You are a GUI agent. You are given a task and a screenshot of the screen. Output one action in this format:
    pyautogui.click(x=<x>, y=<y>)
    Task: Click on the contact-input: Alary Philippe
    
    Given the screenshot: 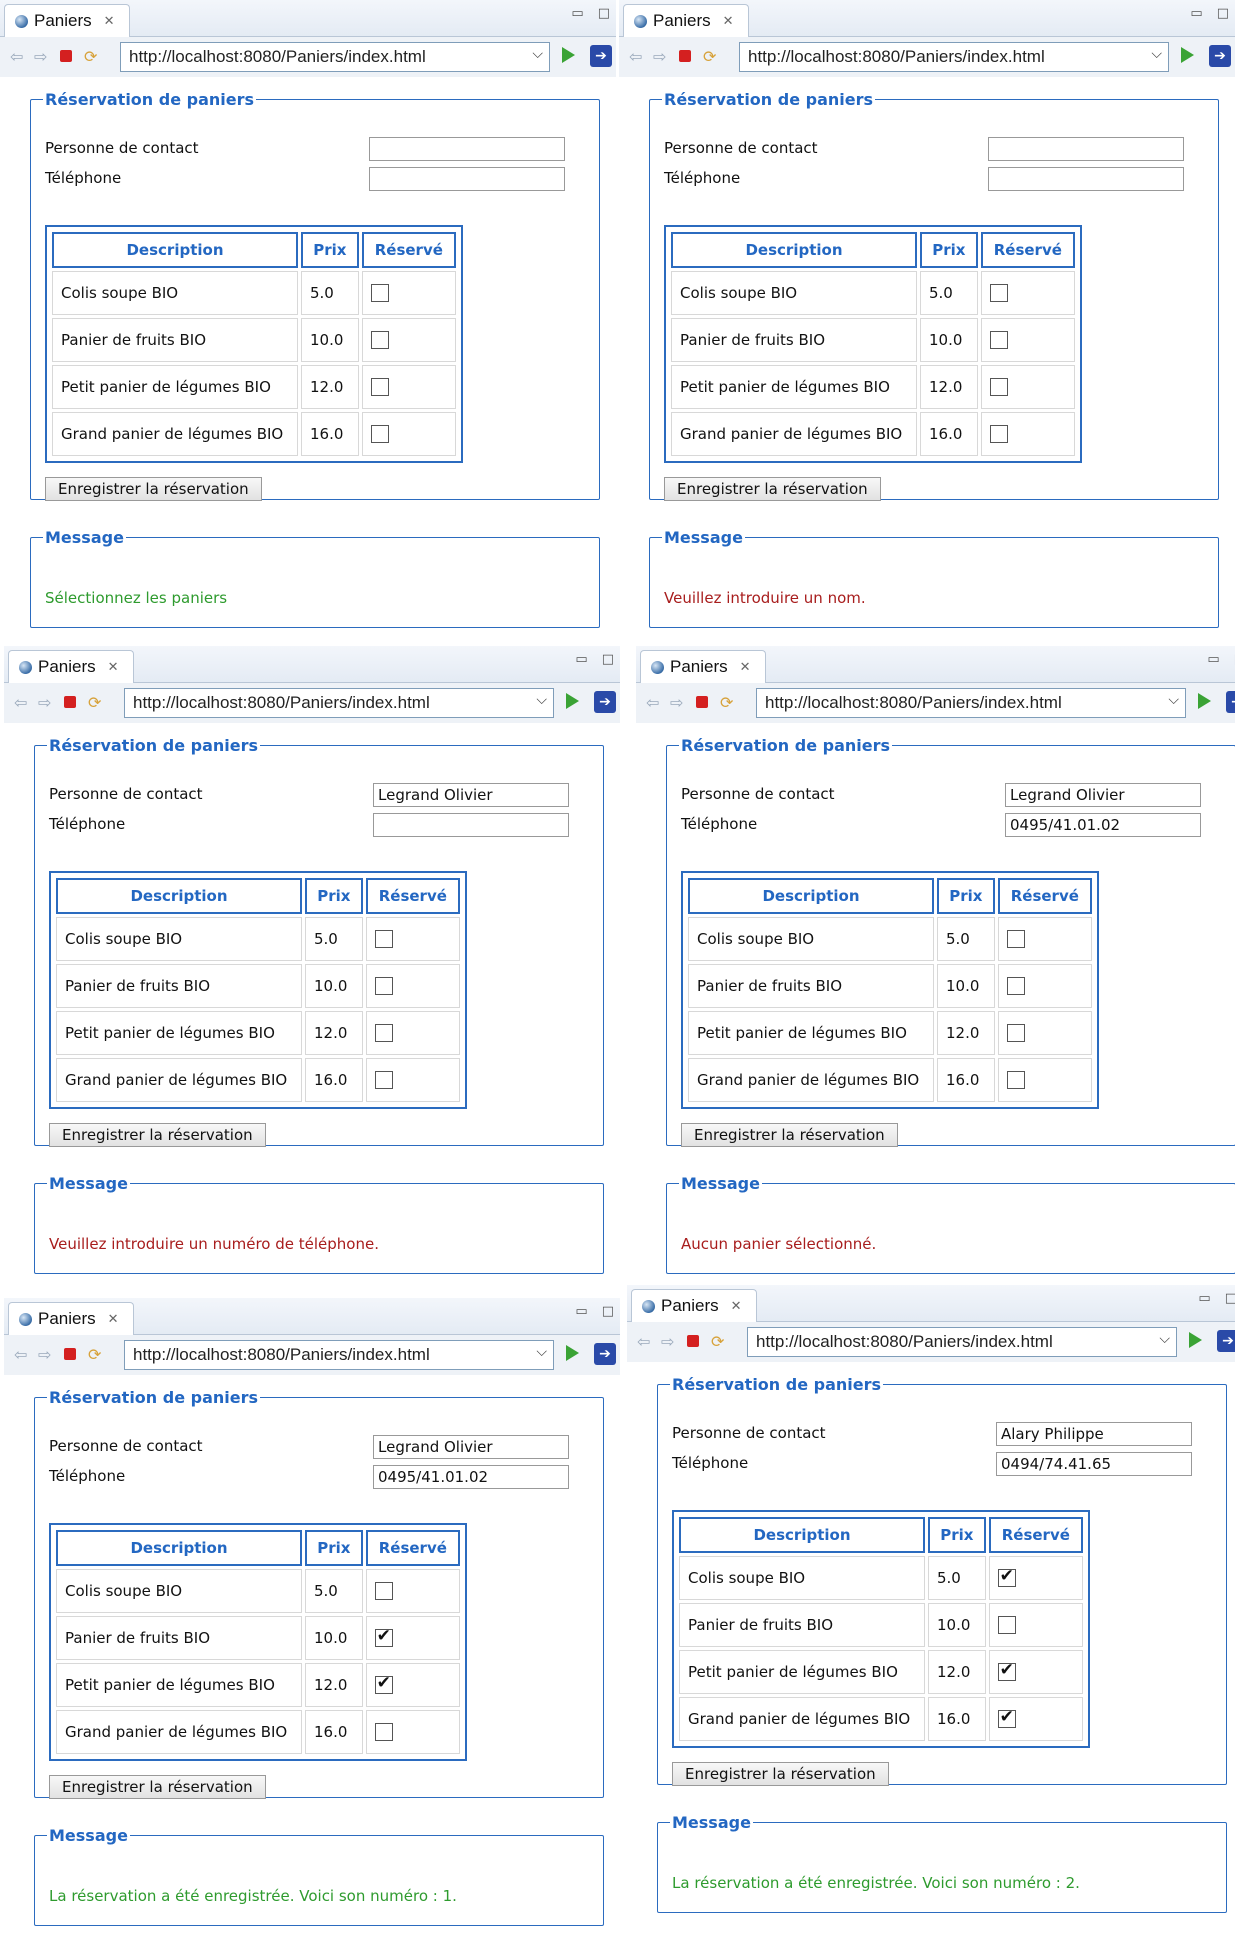 What is the action you would take?
    pyautogui.click(x=1094, y=1434)
    